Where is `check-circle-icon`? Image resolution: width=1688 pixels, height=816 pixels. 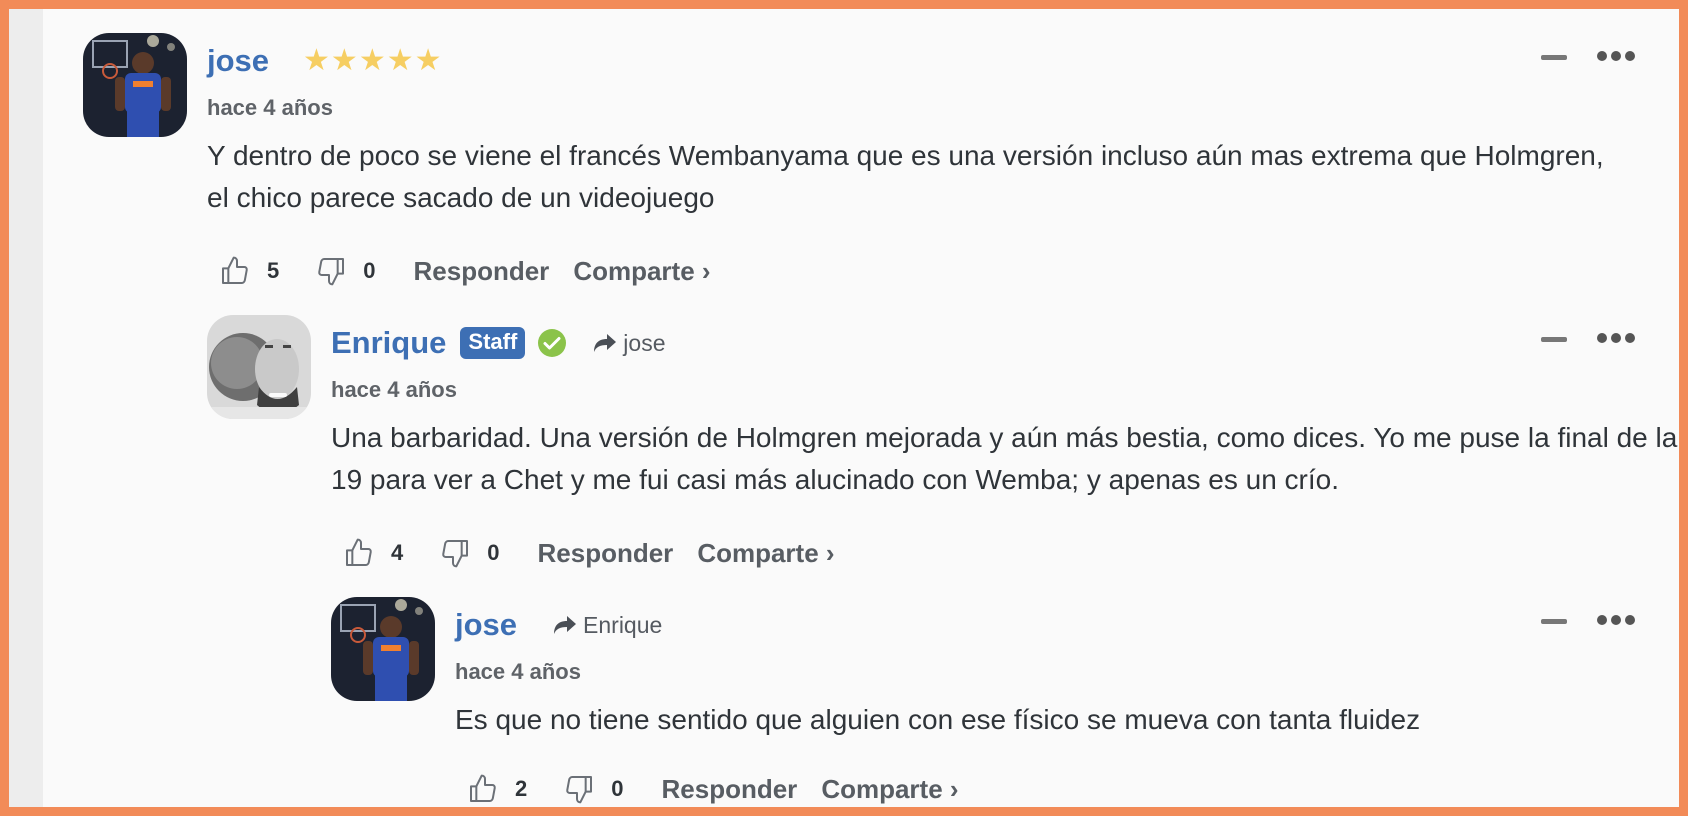 check-circle-icon is located at coordinates (552, 343).